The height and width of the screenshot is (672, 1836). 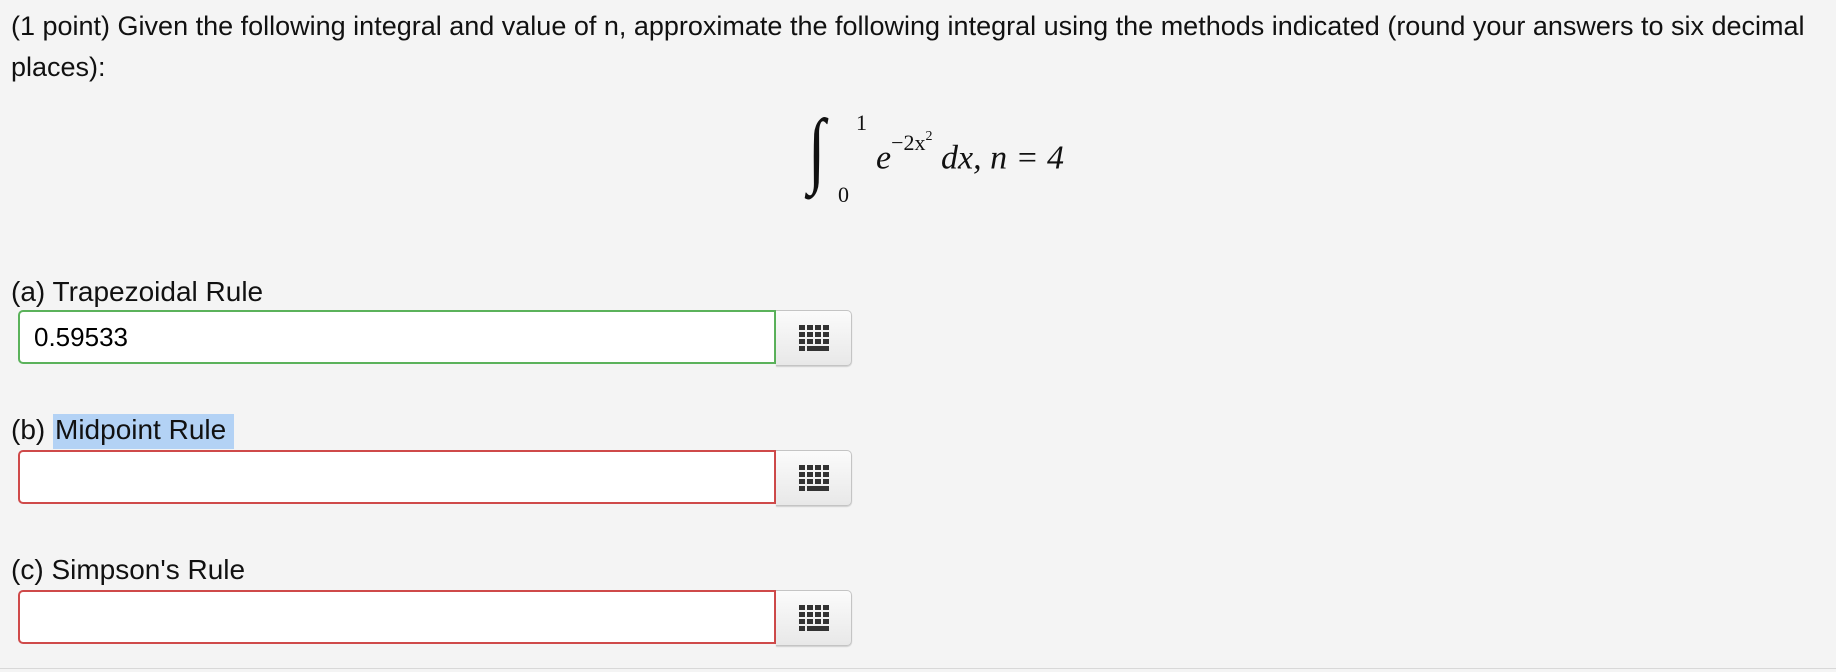 What do you see at coordinates (158, 291) in the screenshot?
I see `part-a-method: Trapezoidal Rule` at bounding box center [158, 291].